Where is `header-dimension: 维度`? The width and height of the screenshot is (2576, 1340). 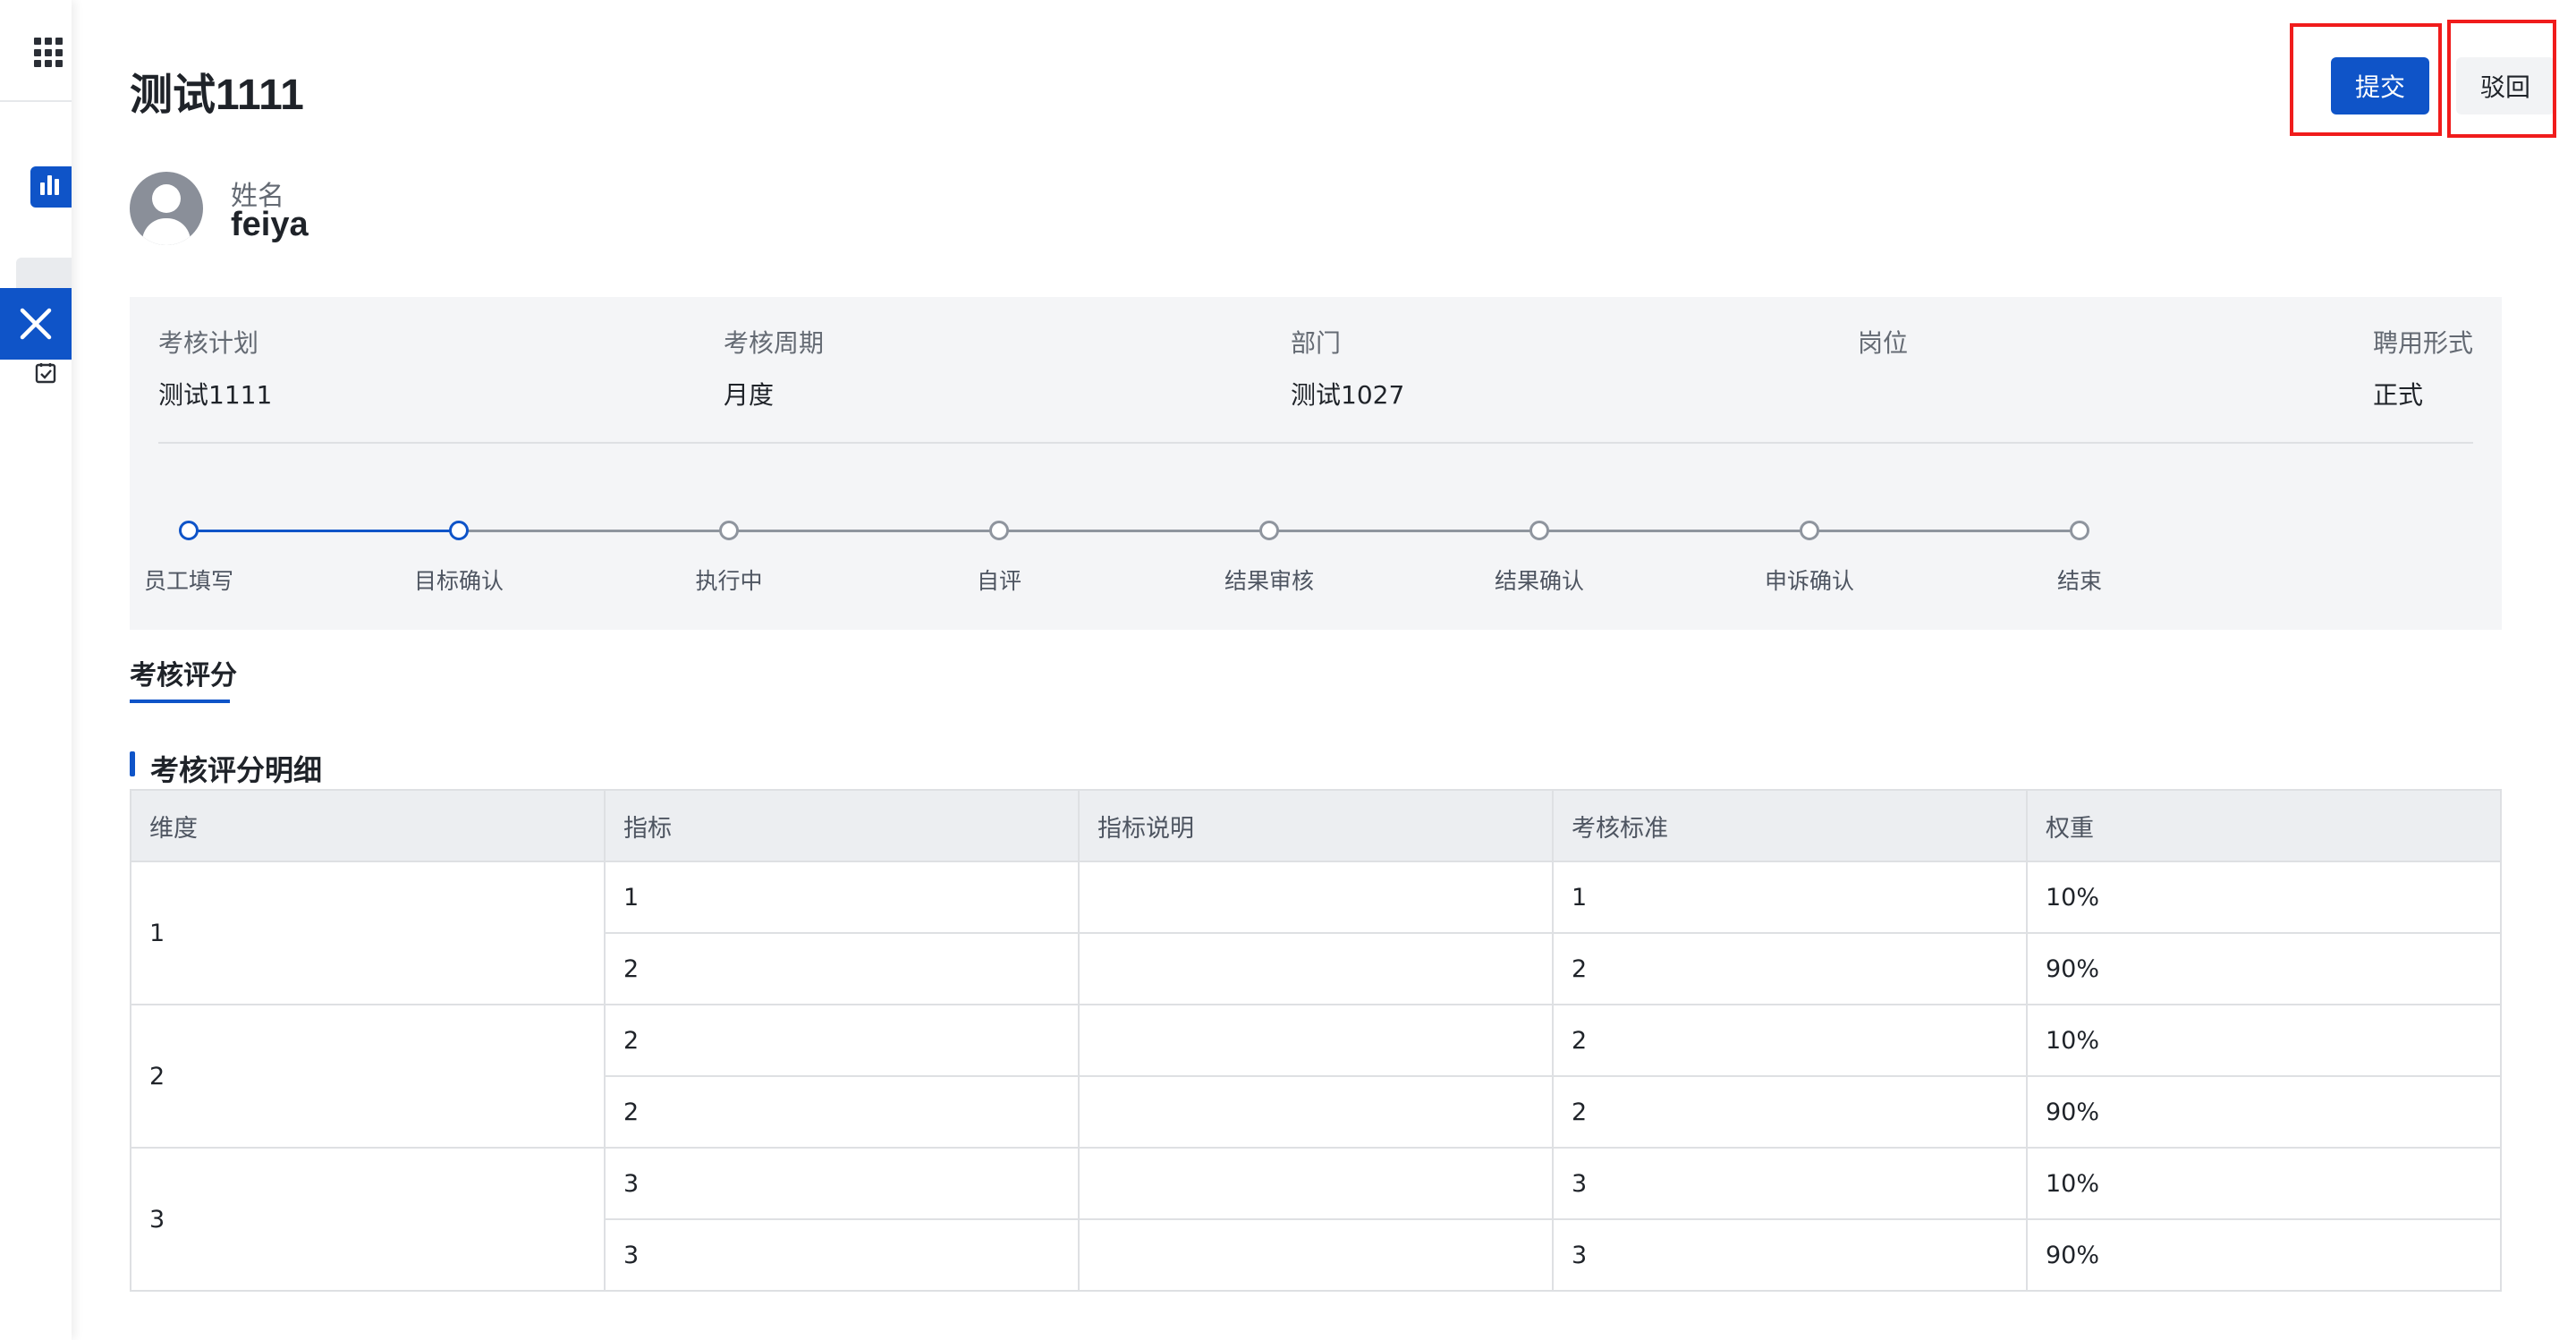 header-dimension: 维度 is located at coordinates (368, 825).